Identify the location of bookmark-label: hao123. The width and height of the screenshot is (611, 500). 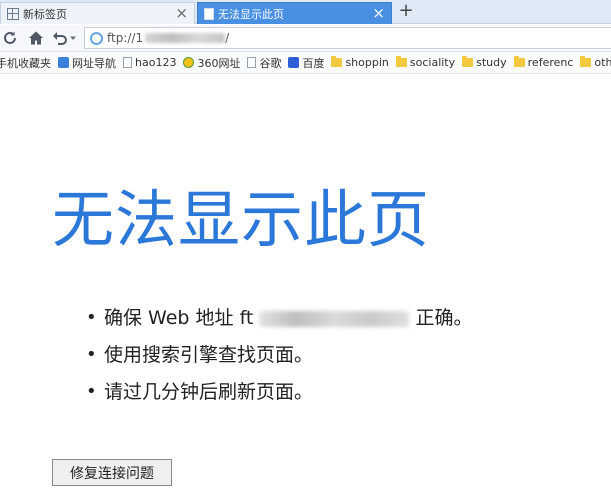
(156, 62).